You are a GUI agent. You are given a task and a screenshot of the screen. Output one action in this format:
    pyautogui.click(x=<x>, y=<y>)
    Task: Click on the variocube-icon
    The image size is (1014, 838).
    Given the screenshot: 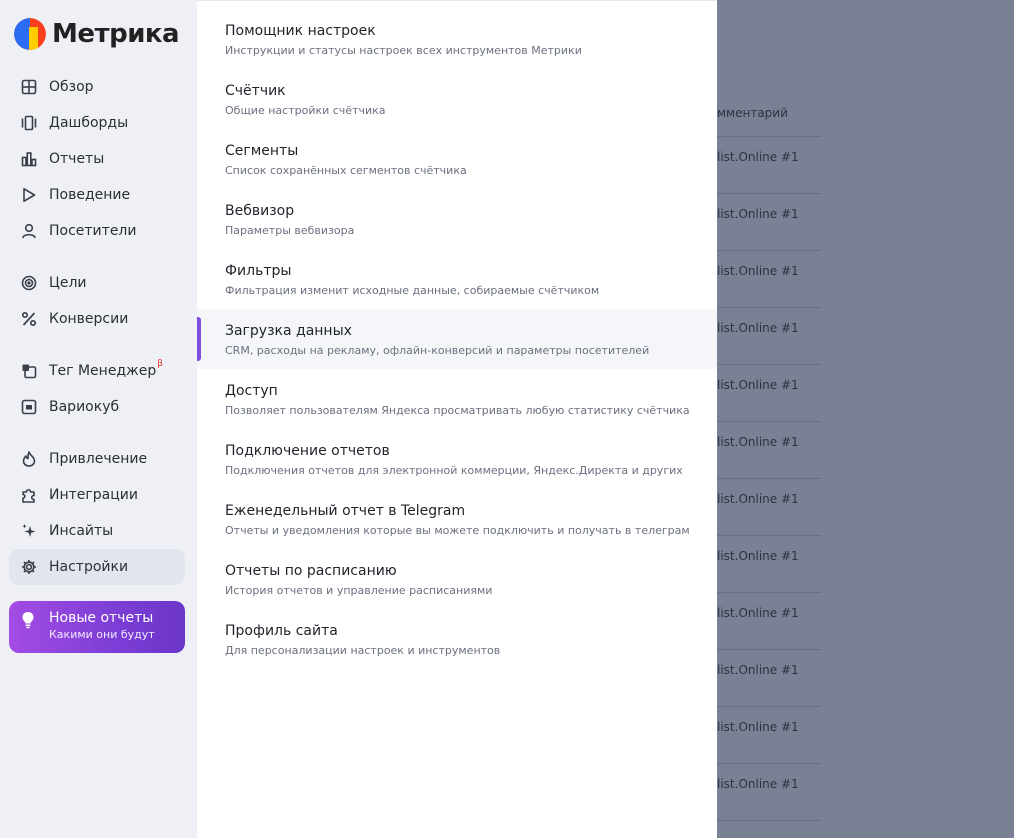 What is the action you would take?
    pyautogui.click(x=29, y=407)
    